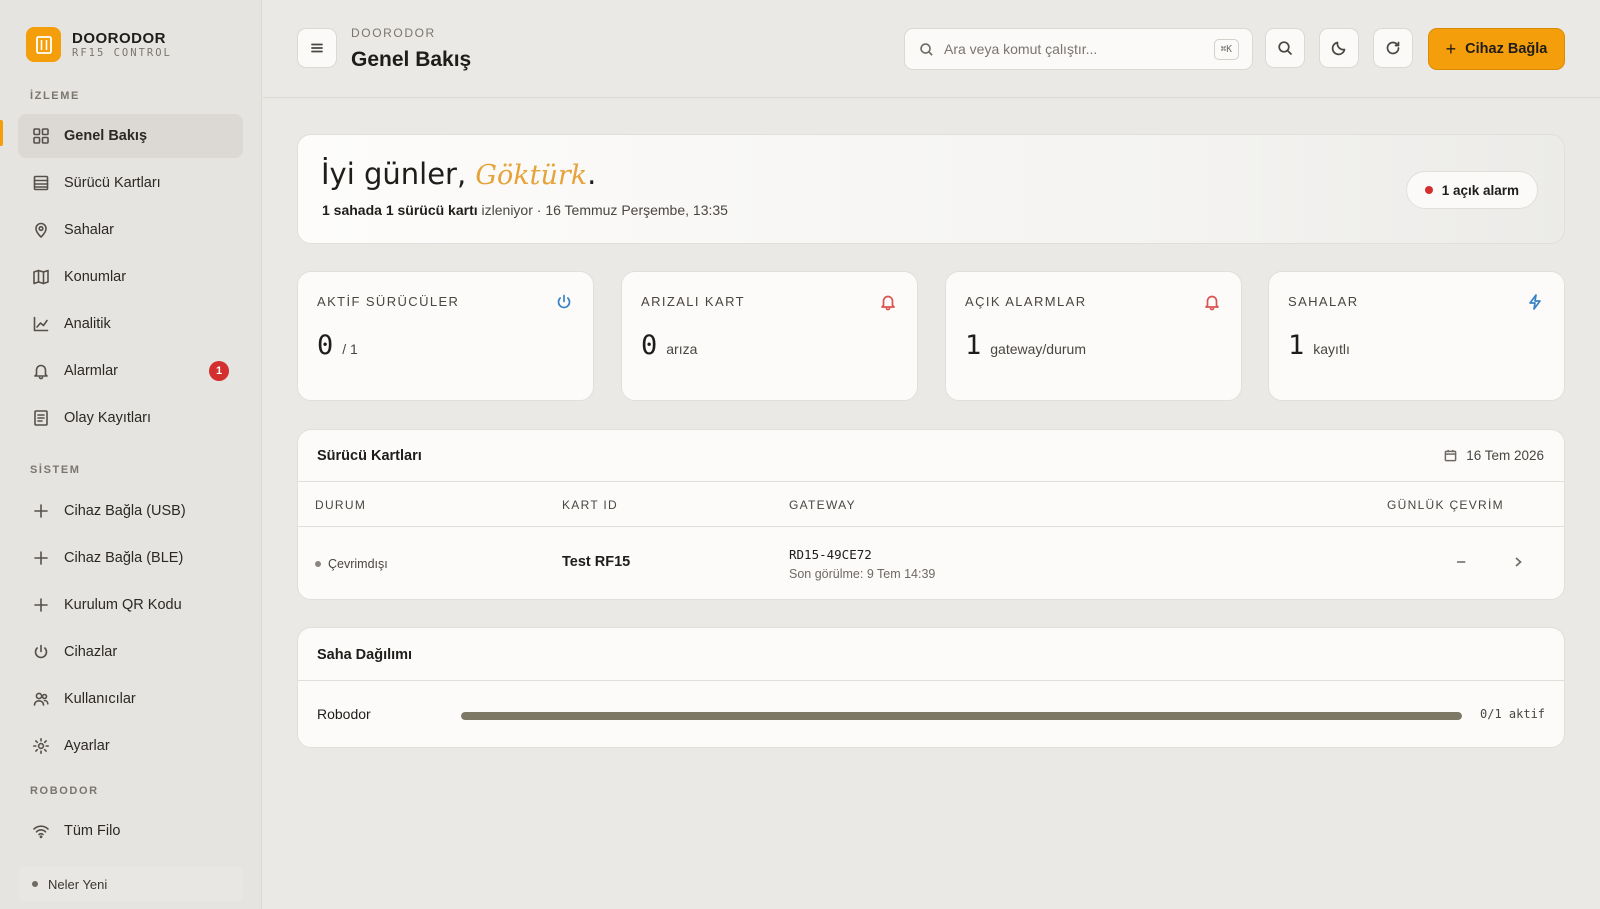  Describe the element at coordinates (1331, 349) in the screenshot. I see `stat-unit: kayıtlı` at that location.